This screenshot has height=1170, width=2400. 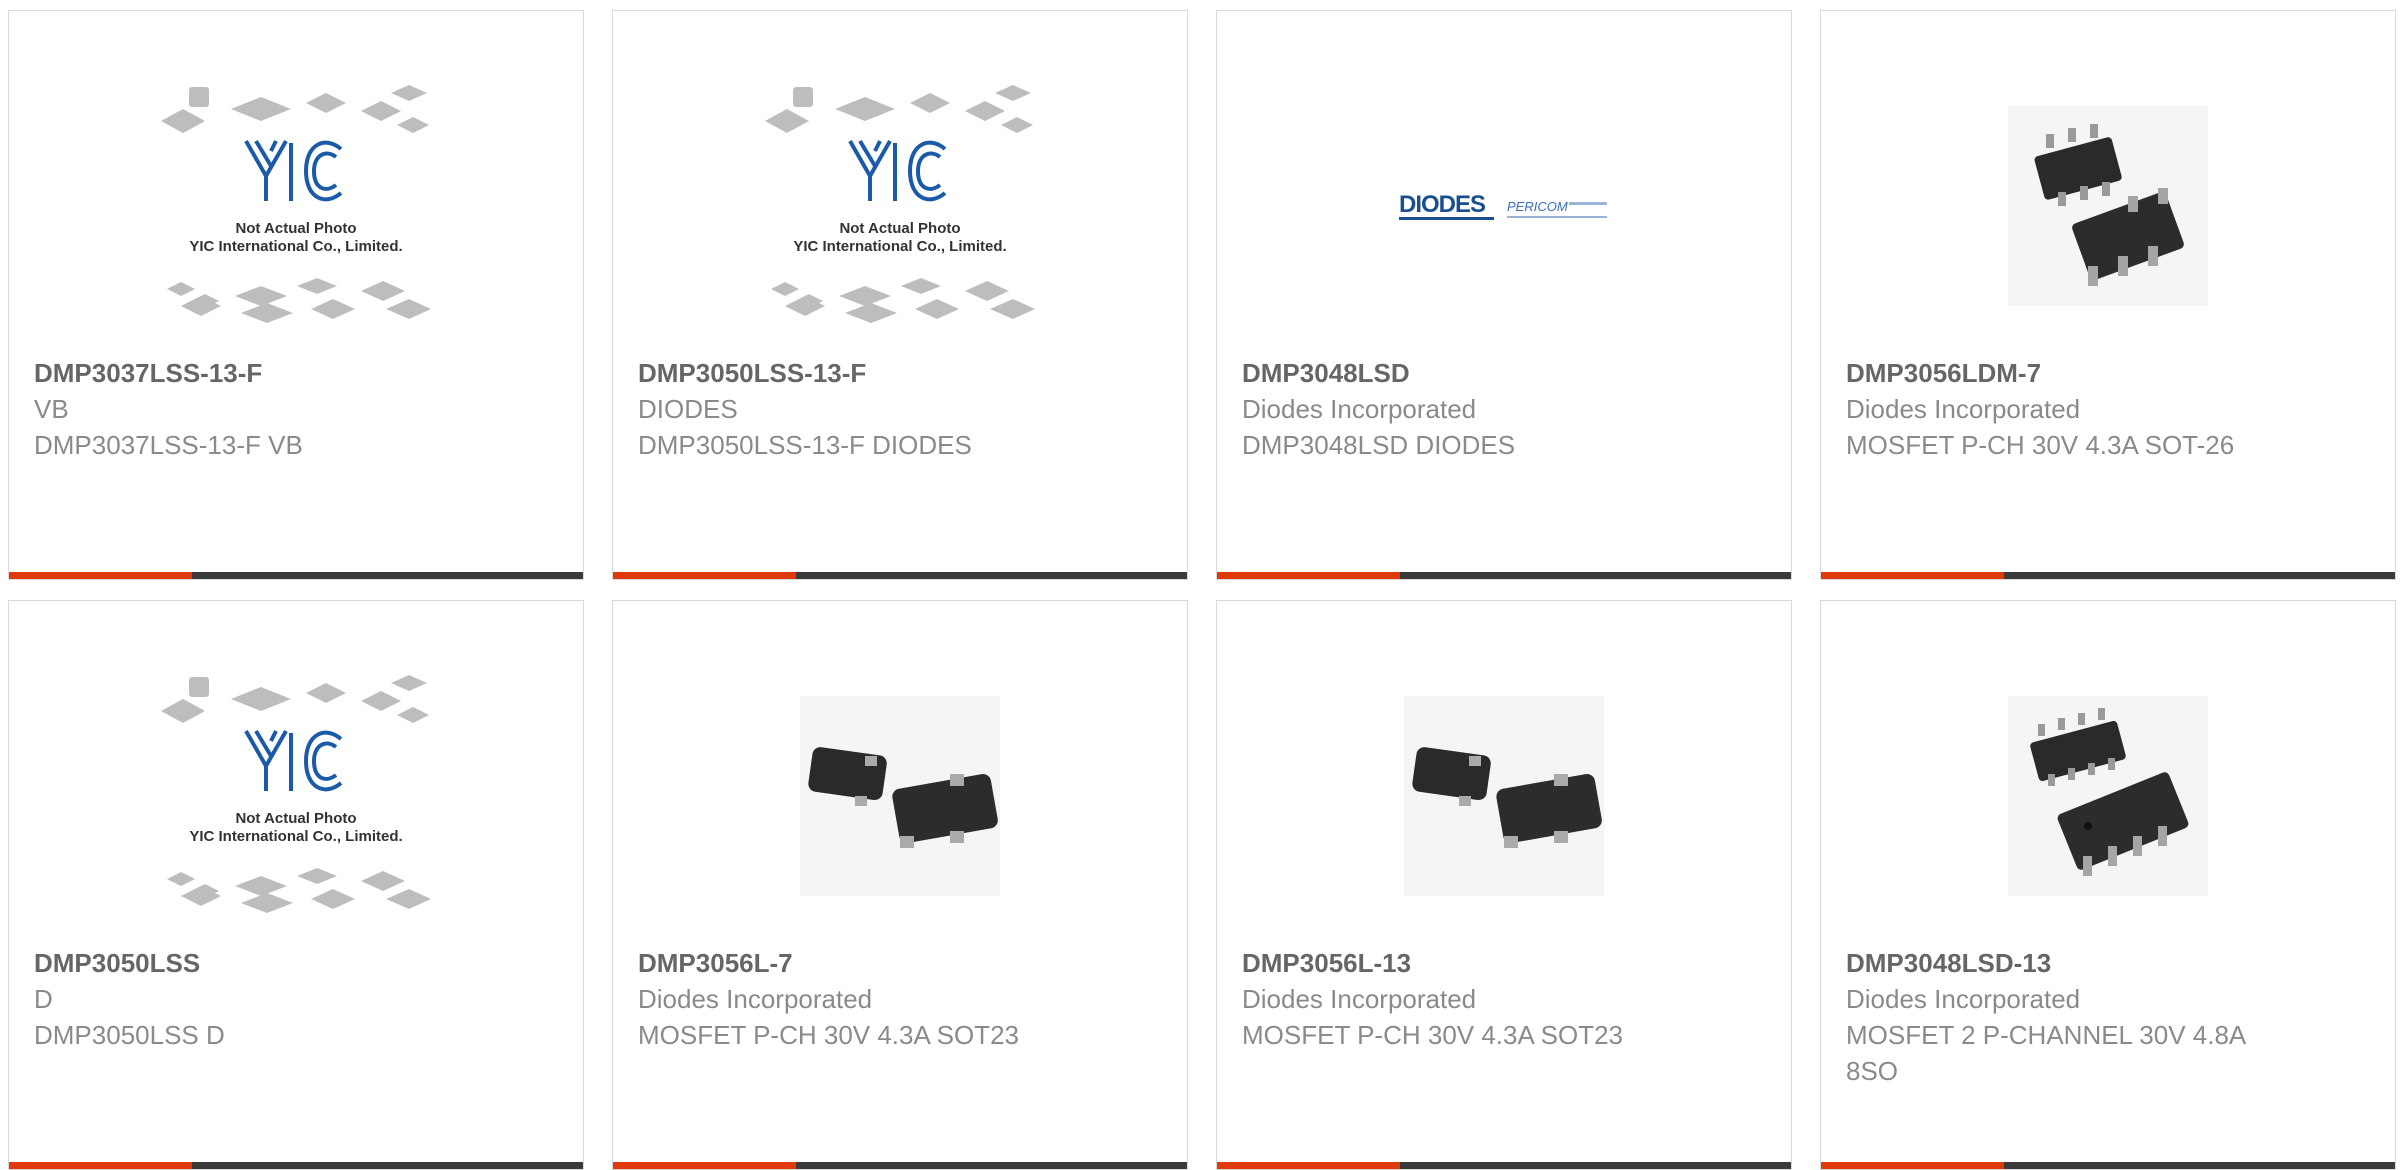 I want to click on sot26-package-image, so click(x=2108, y=206).